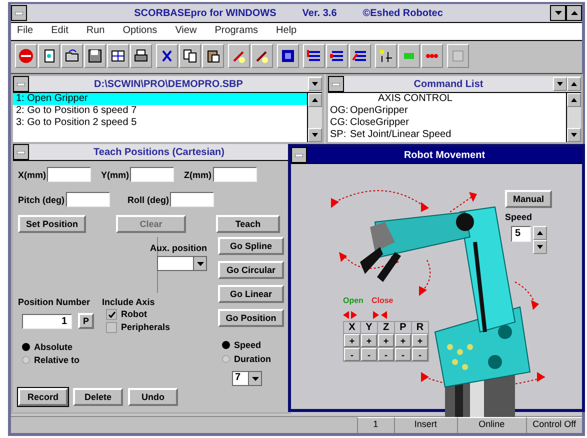 The image size is (587, 438). Describe the element at coordinates (539, 233) in the screenshot. I see `increment-button` at that location.